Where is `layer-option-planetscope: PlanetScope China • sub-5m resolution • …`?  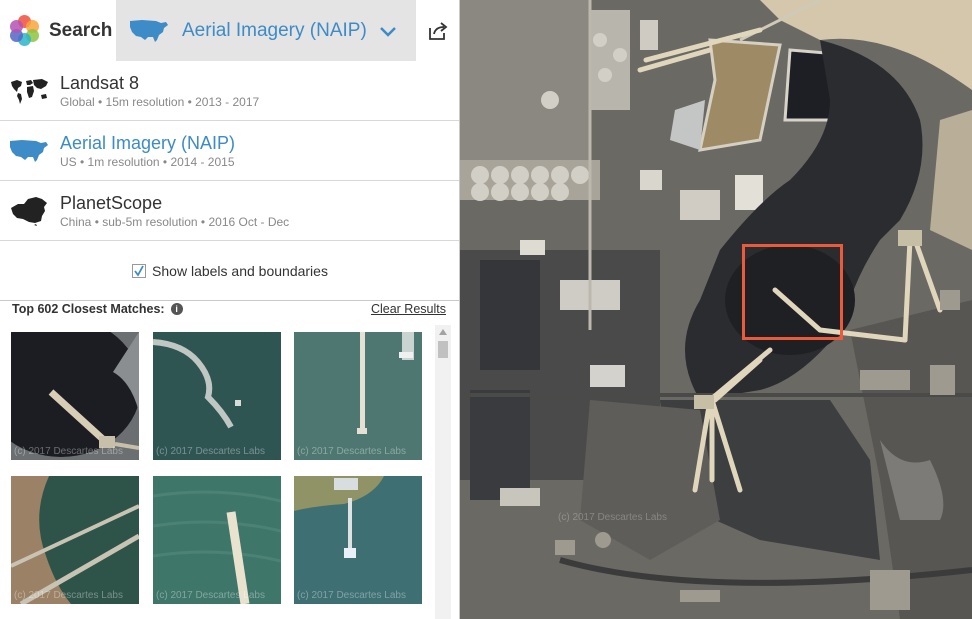
layer-option-planetscope: PlanetScope China • sub-5m resolution • … is located at coordinates (229, 211).